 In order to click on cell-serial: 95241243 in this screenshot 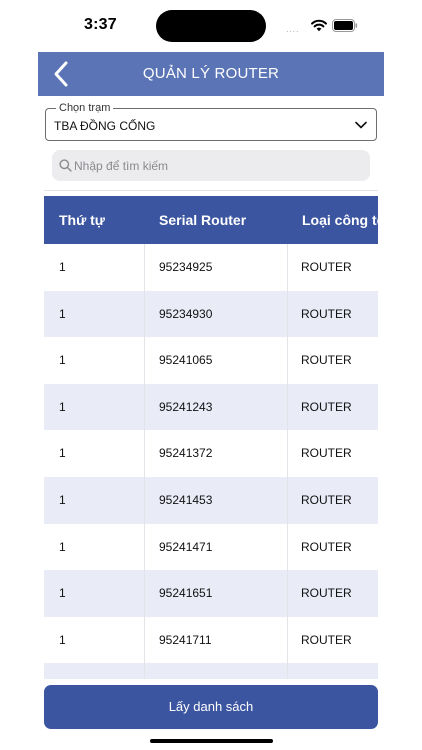, I will do `click(186, 406)`.